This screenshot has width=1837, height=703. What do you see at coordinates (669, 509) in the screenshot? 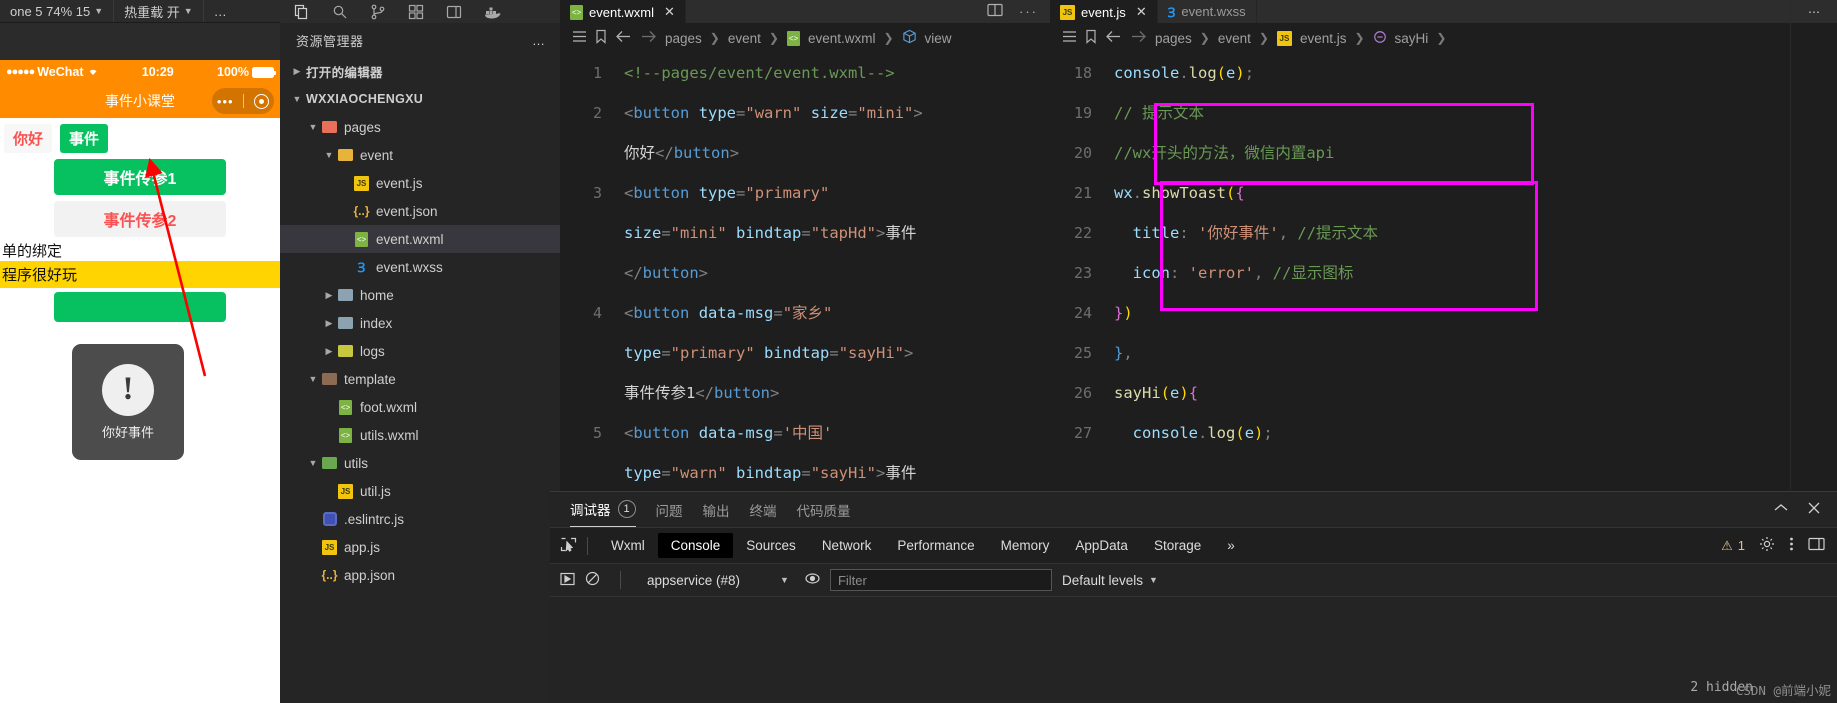
I see `panel-tab-problems: 问题` at bounding box center [669, 509].